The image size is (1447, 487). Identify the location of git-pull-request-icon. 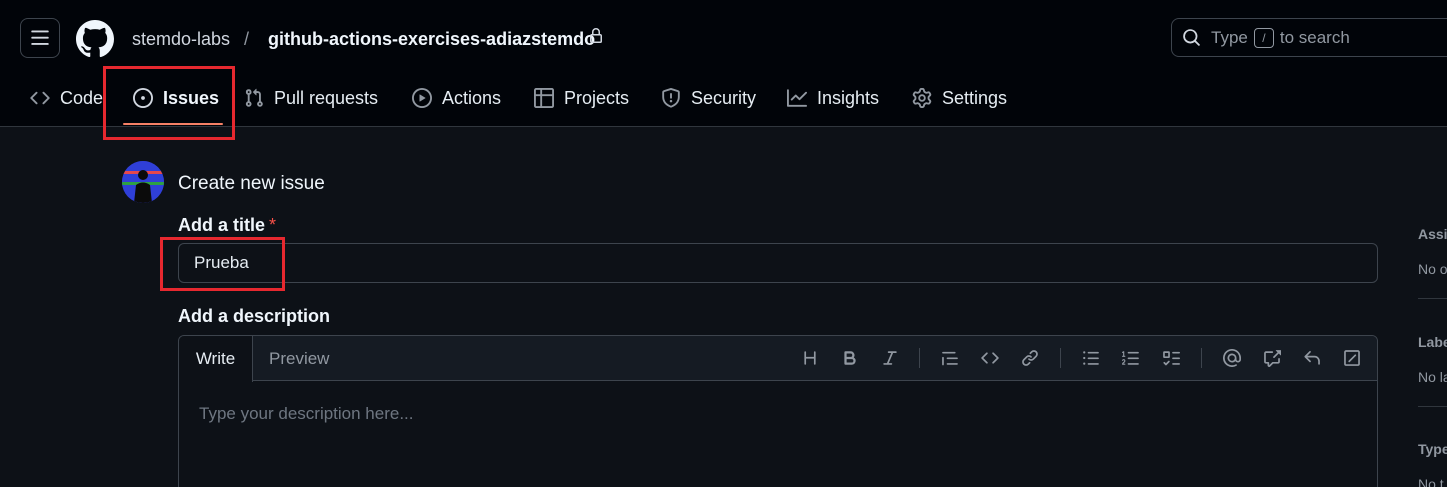
(254, 97).